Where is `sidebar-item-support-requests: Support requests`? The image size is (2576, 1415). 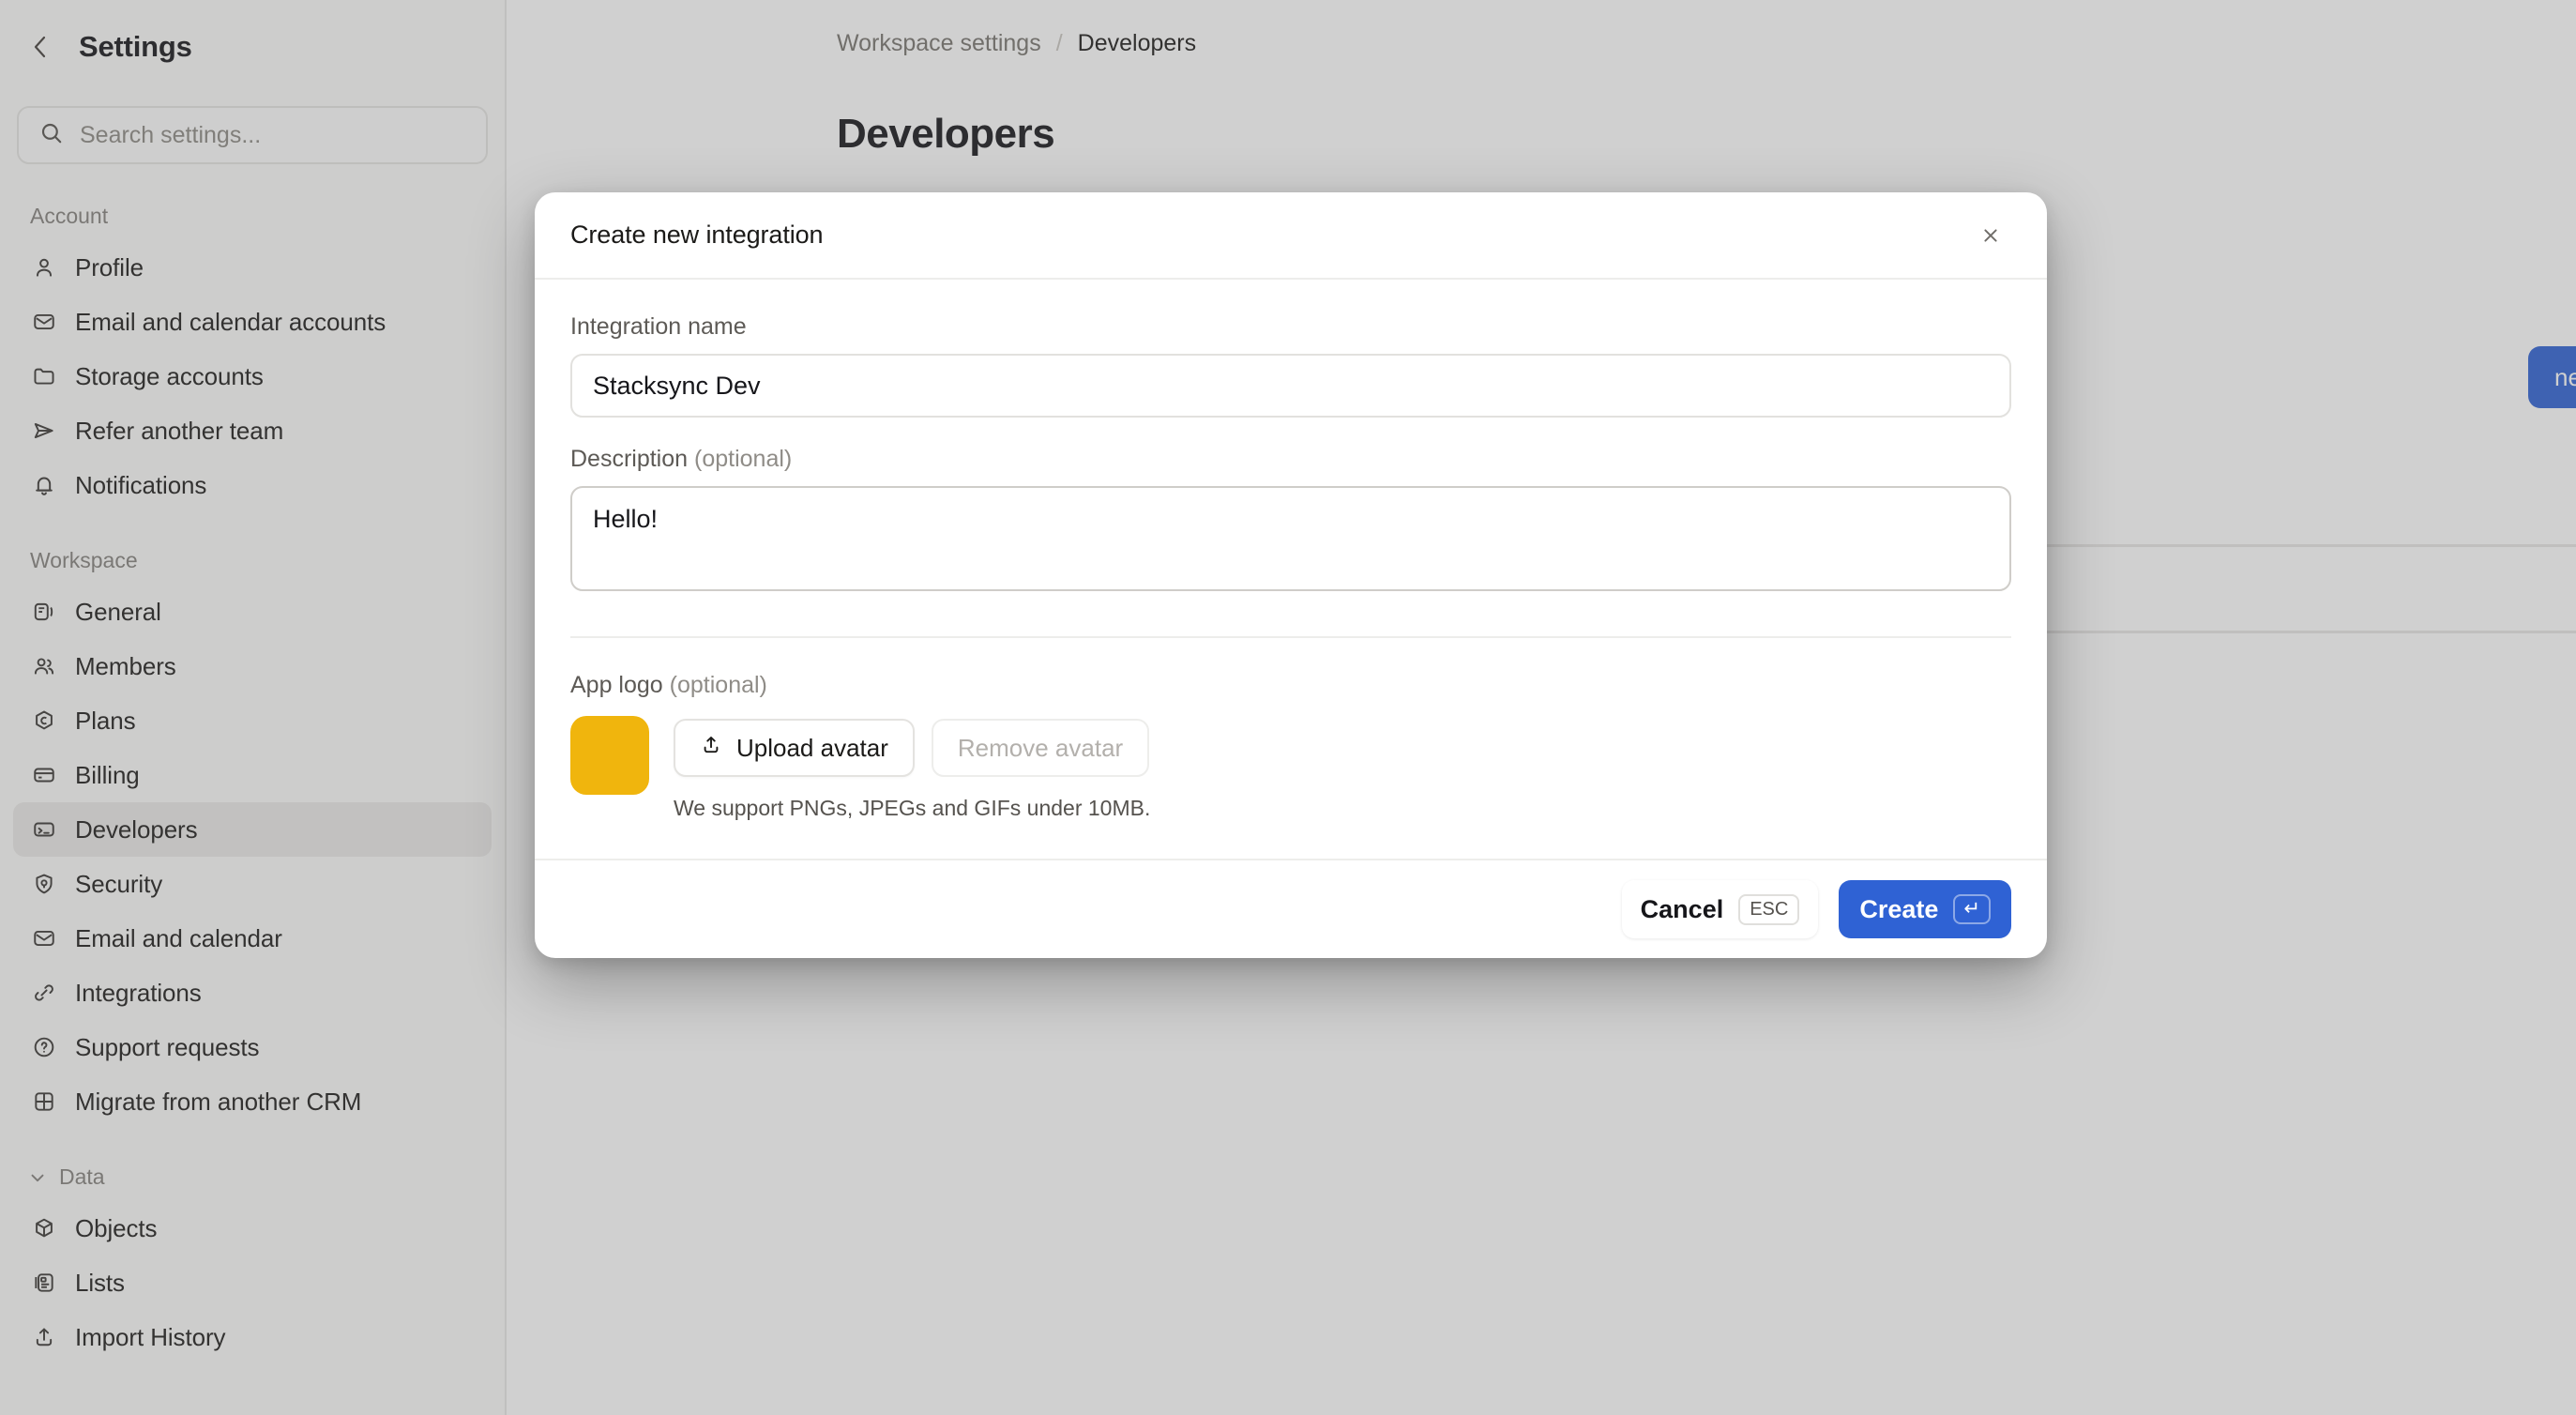
sidebar-item-support-requests: Support requests is located at coordinates (252, 1047).